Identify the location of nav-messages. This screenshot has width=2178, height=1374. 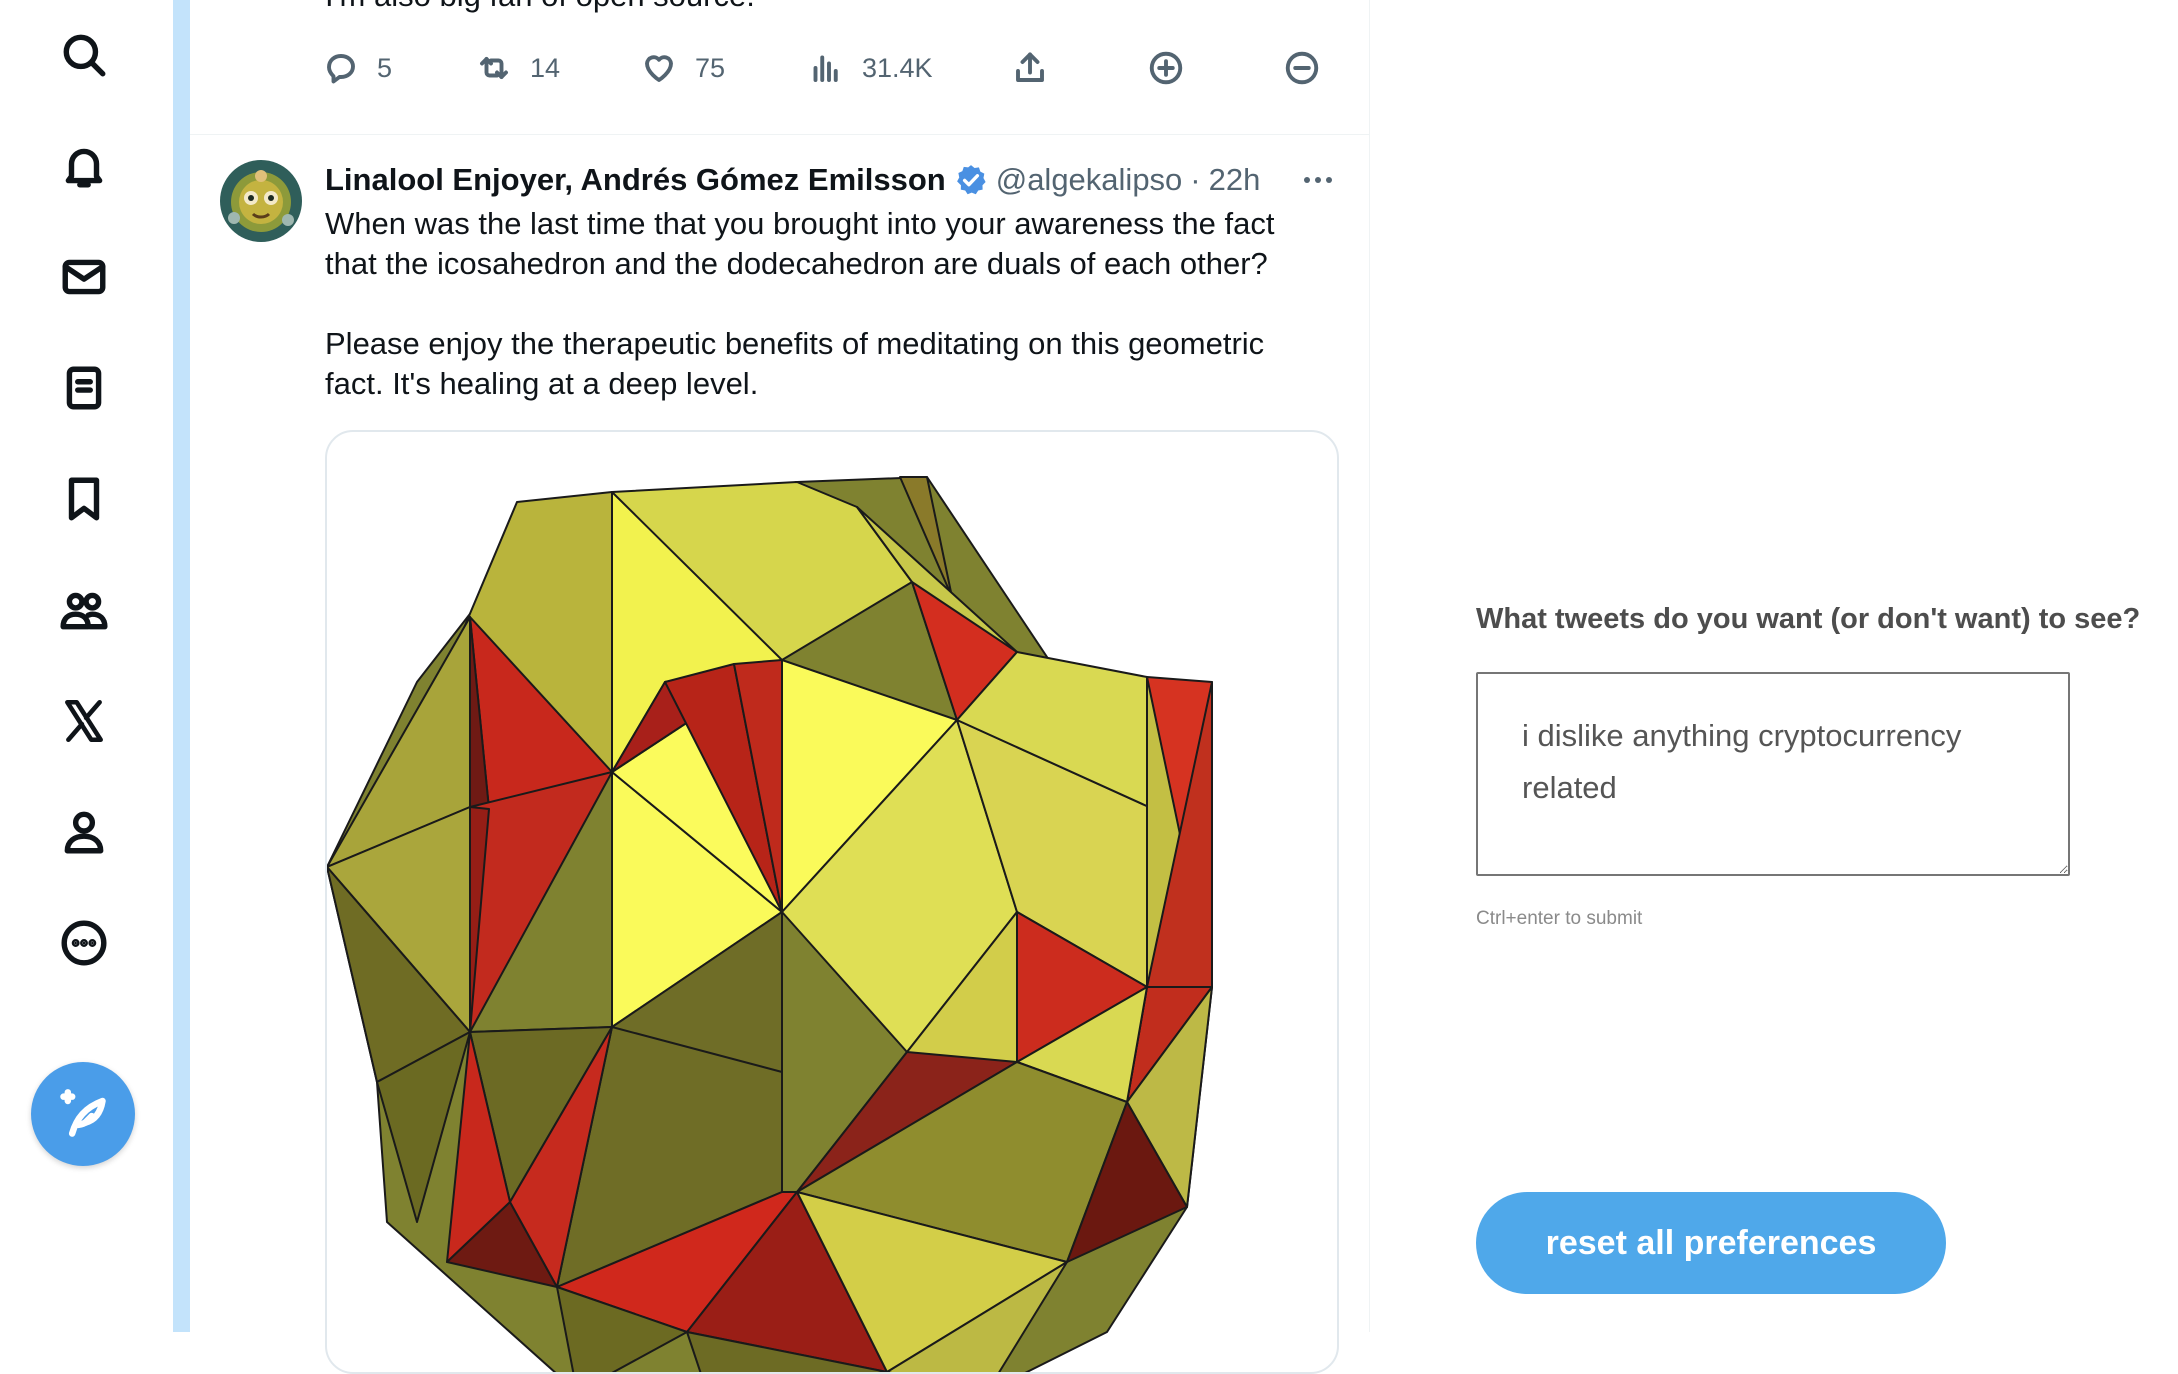
(84, 277).